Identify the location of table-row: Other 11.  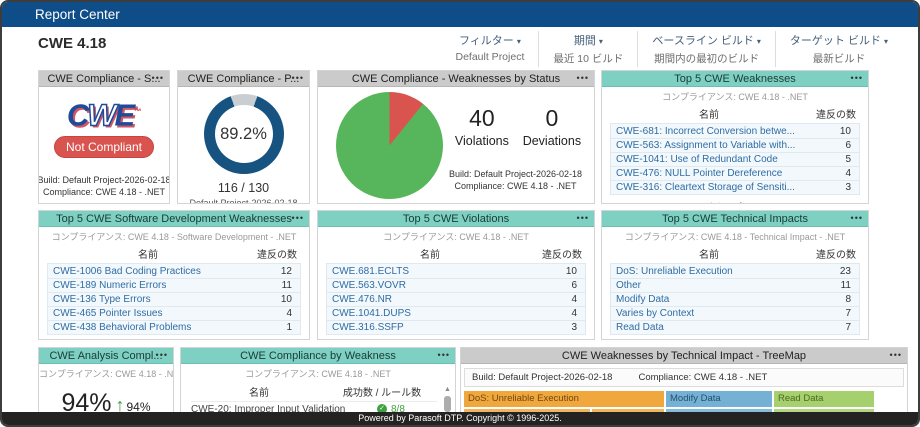
(735, 285).